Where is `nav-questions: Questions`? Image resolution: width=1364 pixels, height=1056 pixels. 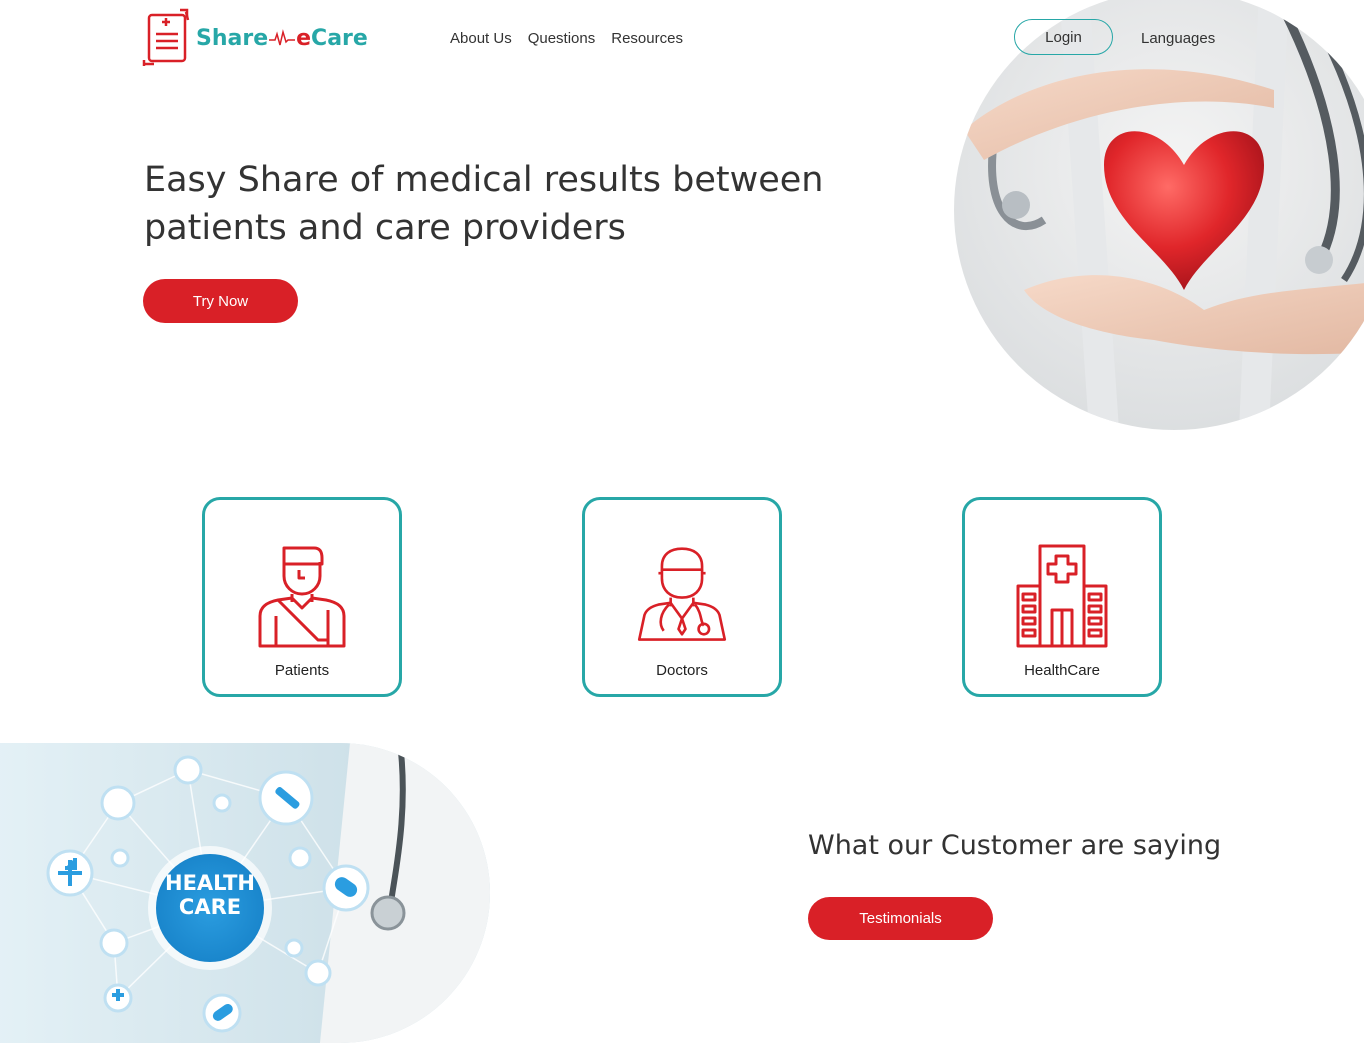
nav-questions: Questions is located at coordinates (562, 38).